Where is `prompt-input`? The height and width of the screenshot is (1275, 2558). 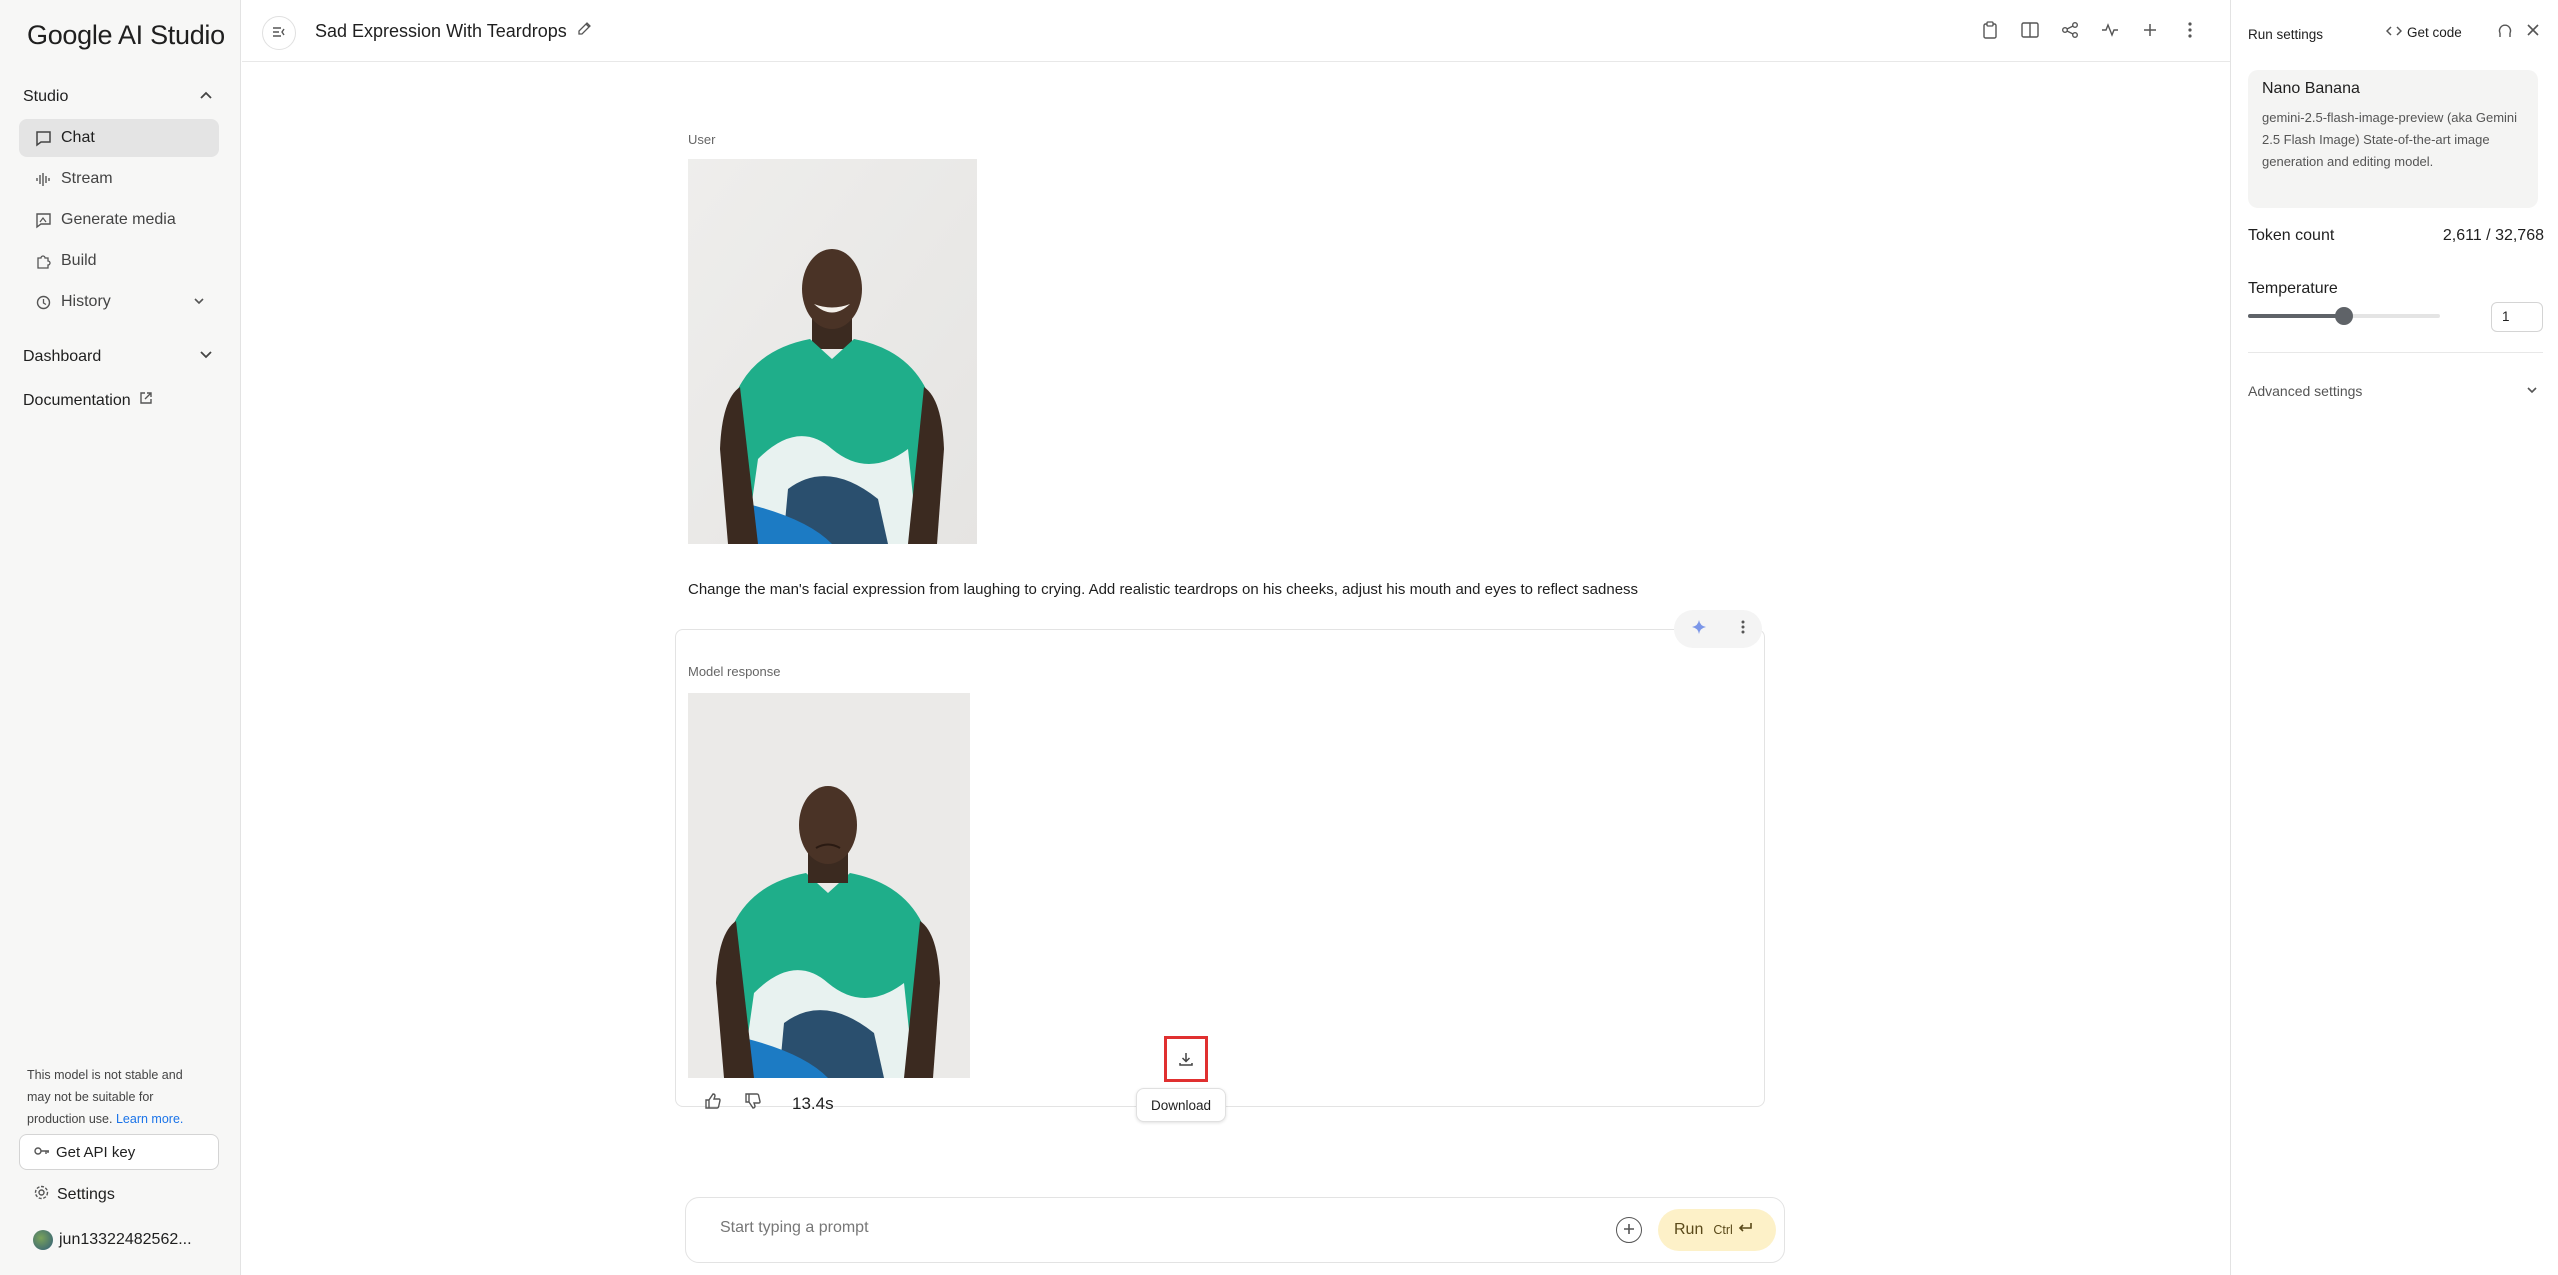
prompt-input is located at coordinates (1145, 1228).